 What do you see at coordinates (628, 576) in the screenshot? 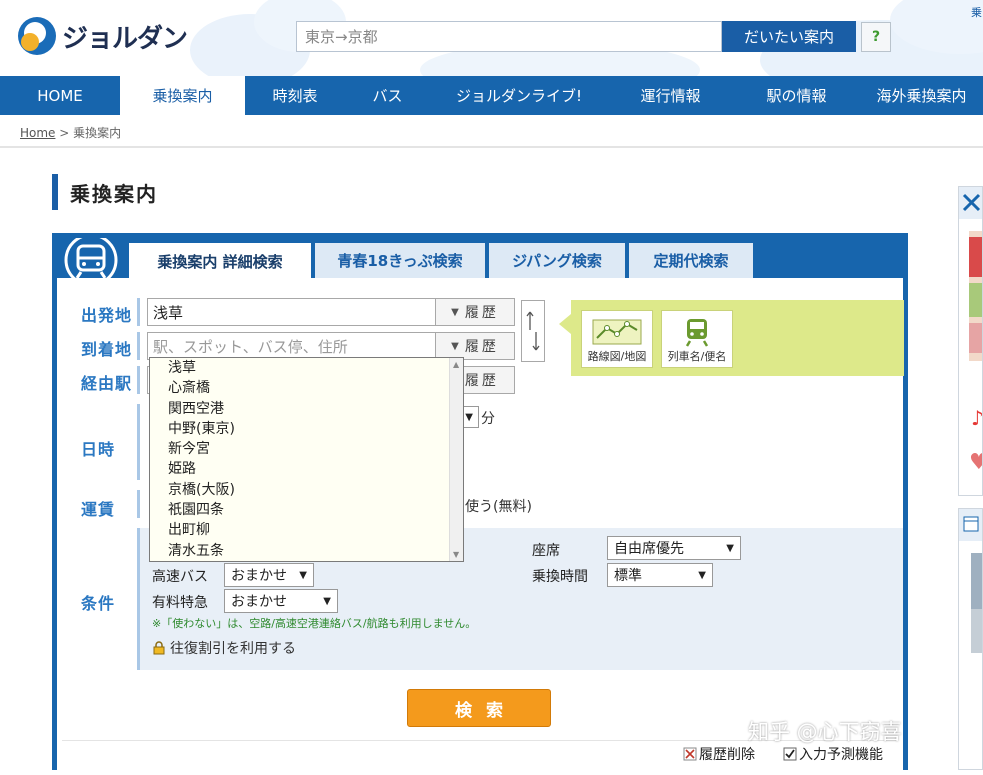
I see `transfer-time-value: 標準` at bounding box center [628, 576].